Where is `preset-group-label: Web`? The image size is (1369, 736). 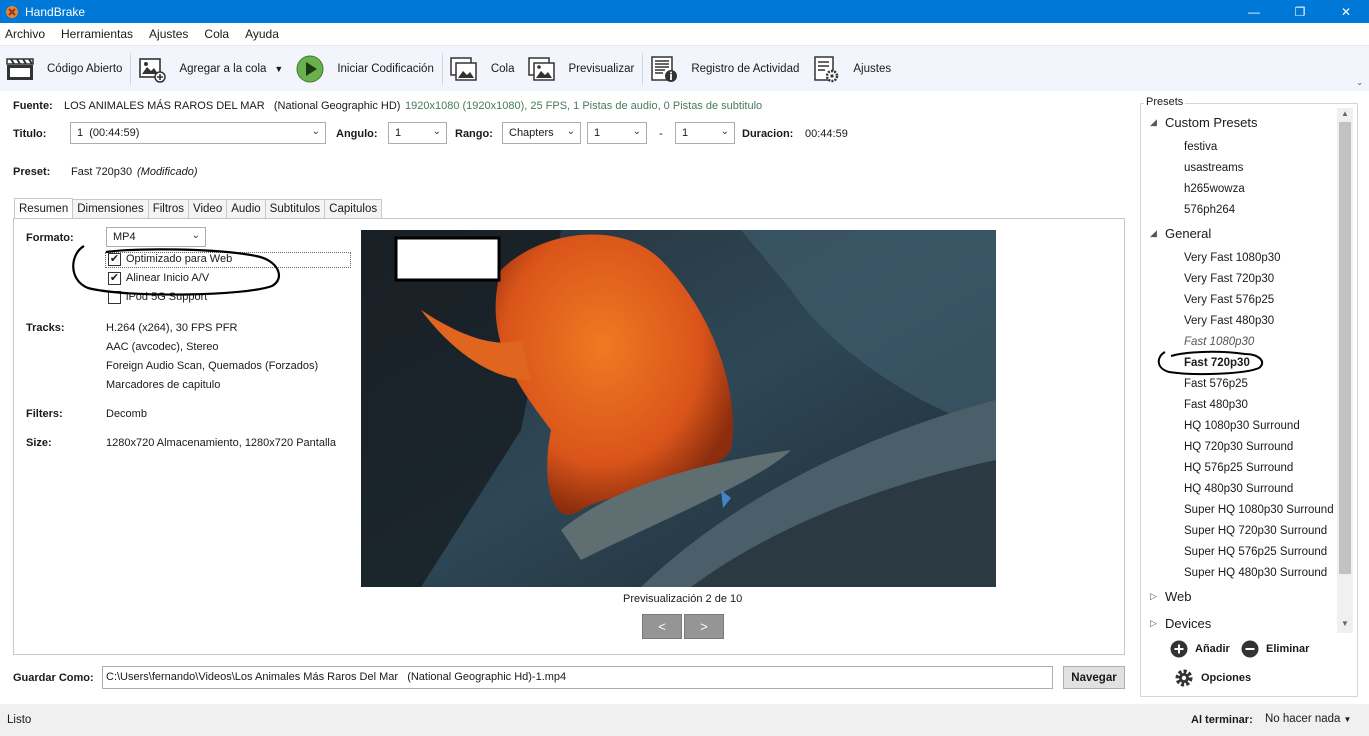
preset-group-label: Web is located at coordinates (1178, 596).